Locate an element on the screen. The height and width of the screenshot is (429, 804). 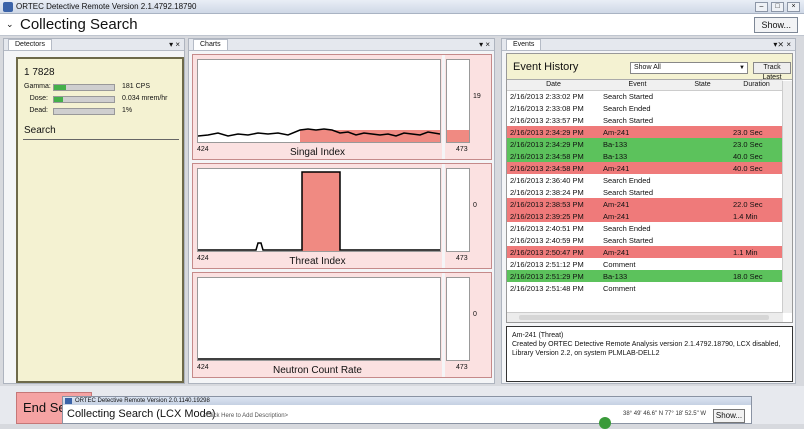
panel-pin-close-icon: ▾⨯ × is located at coordinates (782, 44).